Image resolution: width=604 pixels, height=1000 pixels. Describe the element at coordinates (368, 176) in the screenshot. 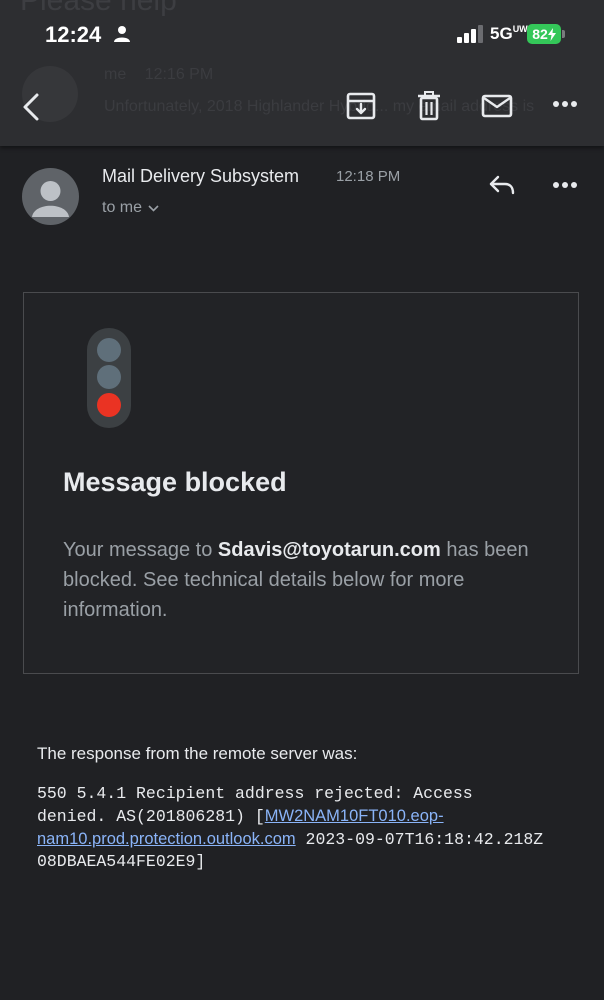

I see `message-time: 12:18 PM` at that location.